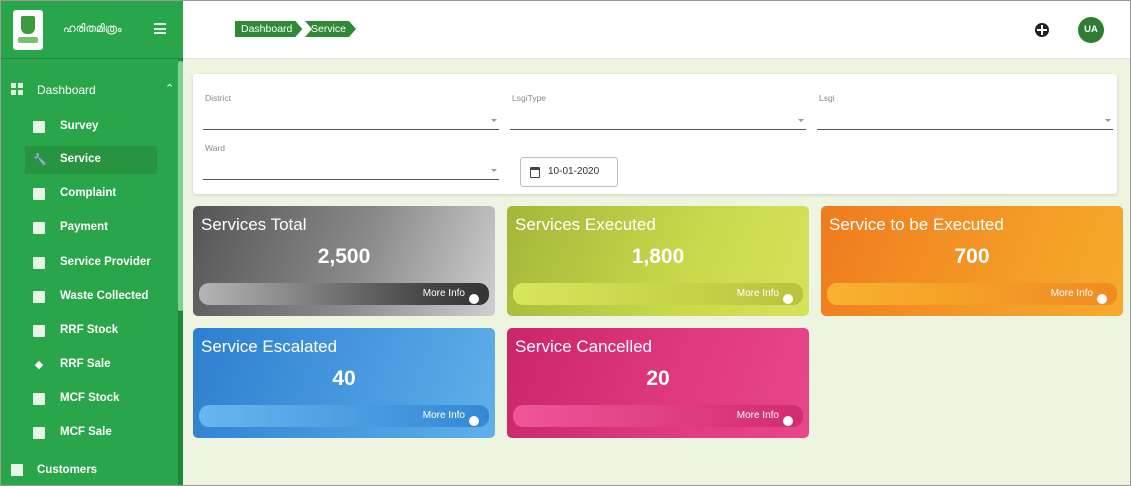 The image size is (1131, 486). What do you see at coordinates (330, 29) in the screenshot?
I see `breadcrumb-service: Service` at bounding box center [330, 29].